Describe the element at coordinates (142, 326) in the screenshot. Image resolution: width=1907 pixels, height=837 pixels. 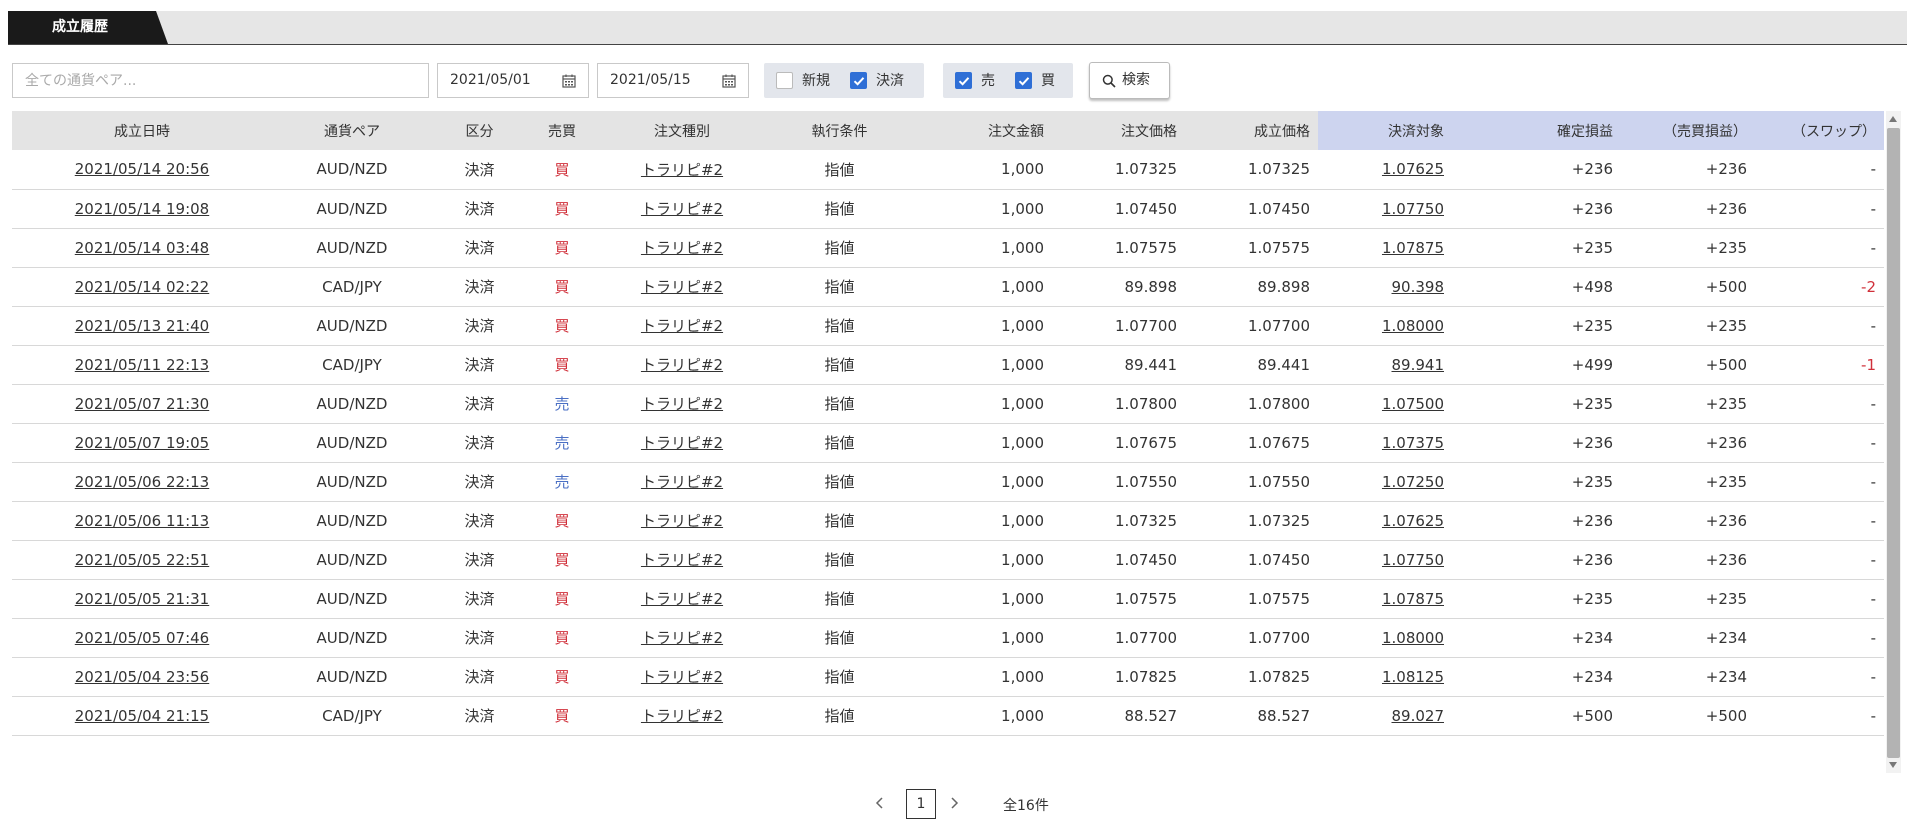
I see `cell-executed-at-link: 2021/05/13 21:40` at that location.